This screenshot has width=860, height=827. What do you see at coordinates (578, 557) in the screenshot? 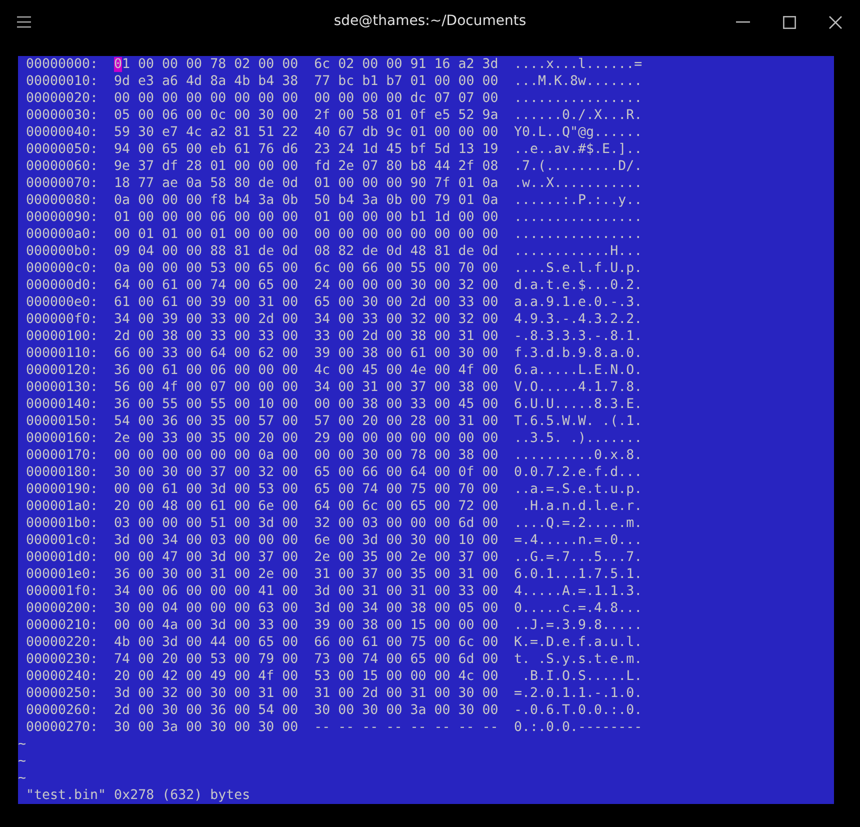
I see `ascii-text: ..G.=.7...5...7.` at bounding box center [578, 557].